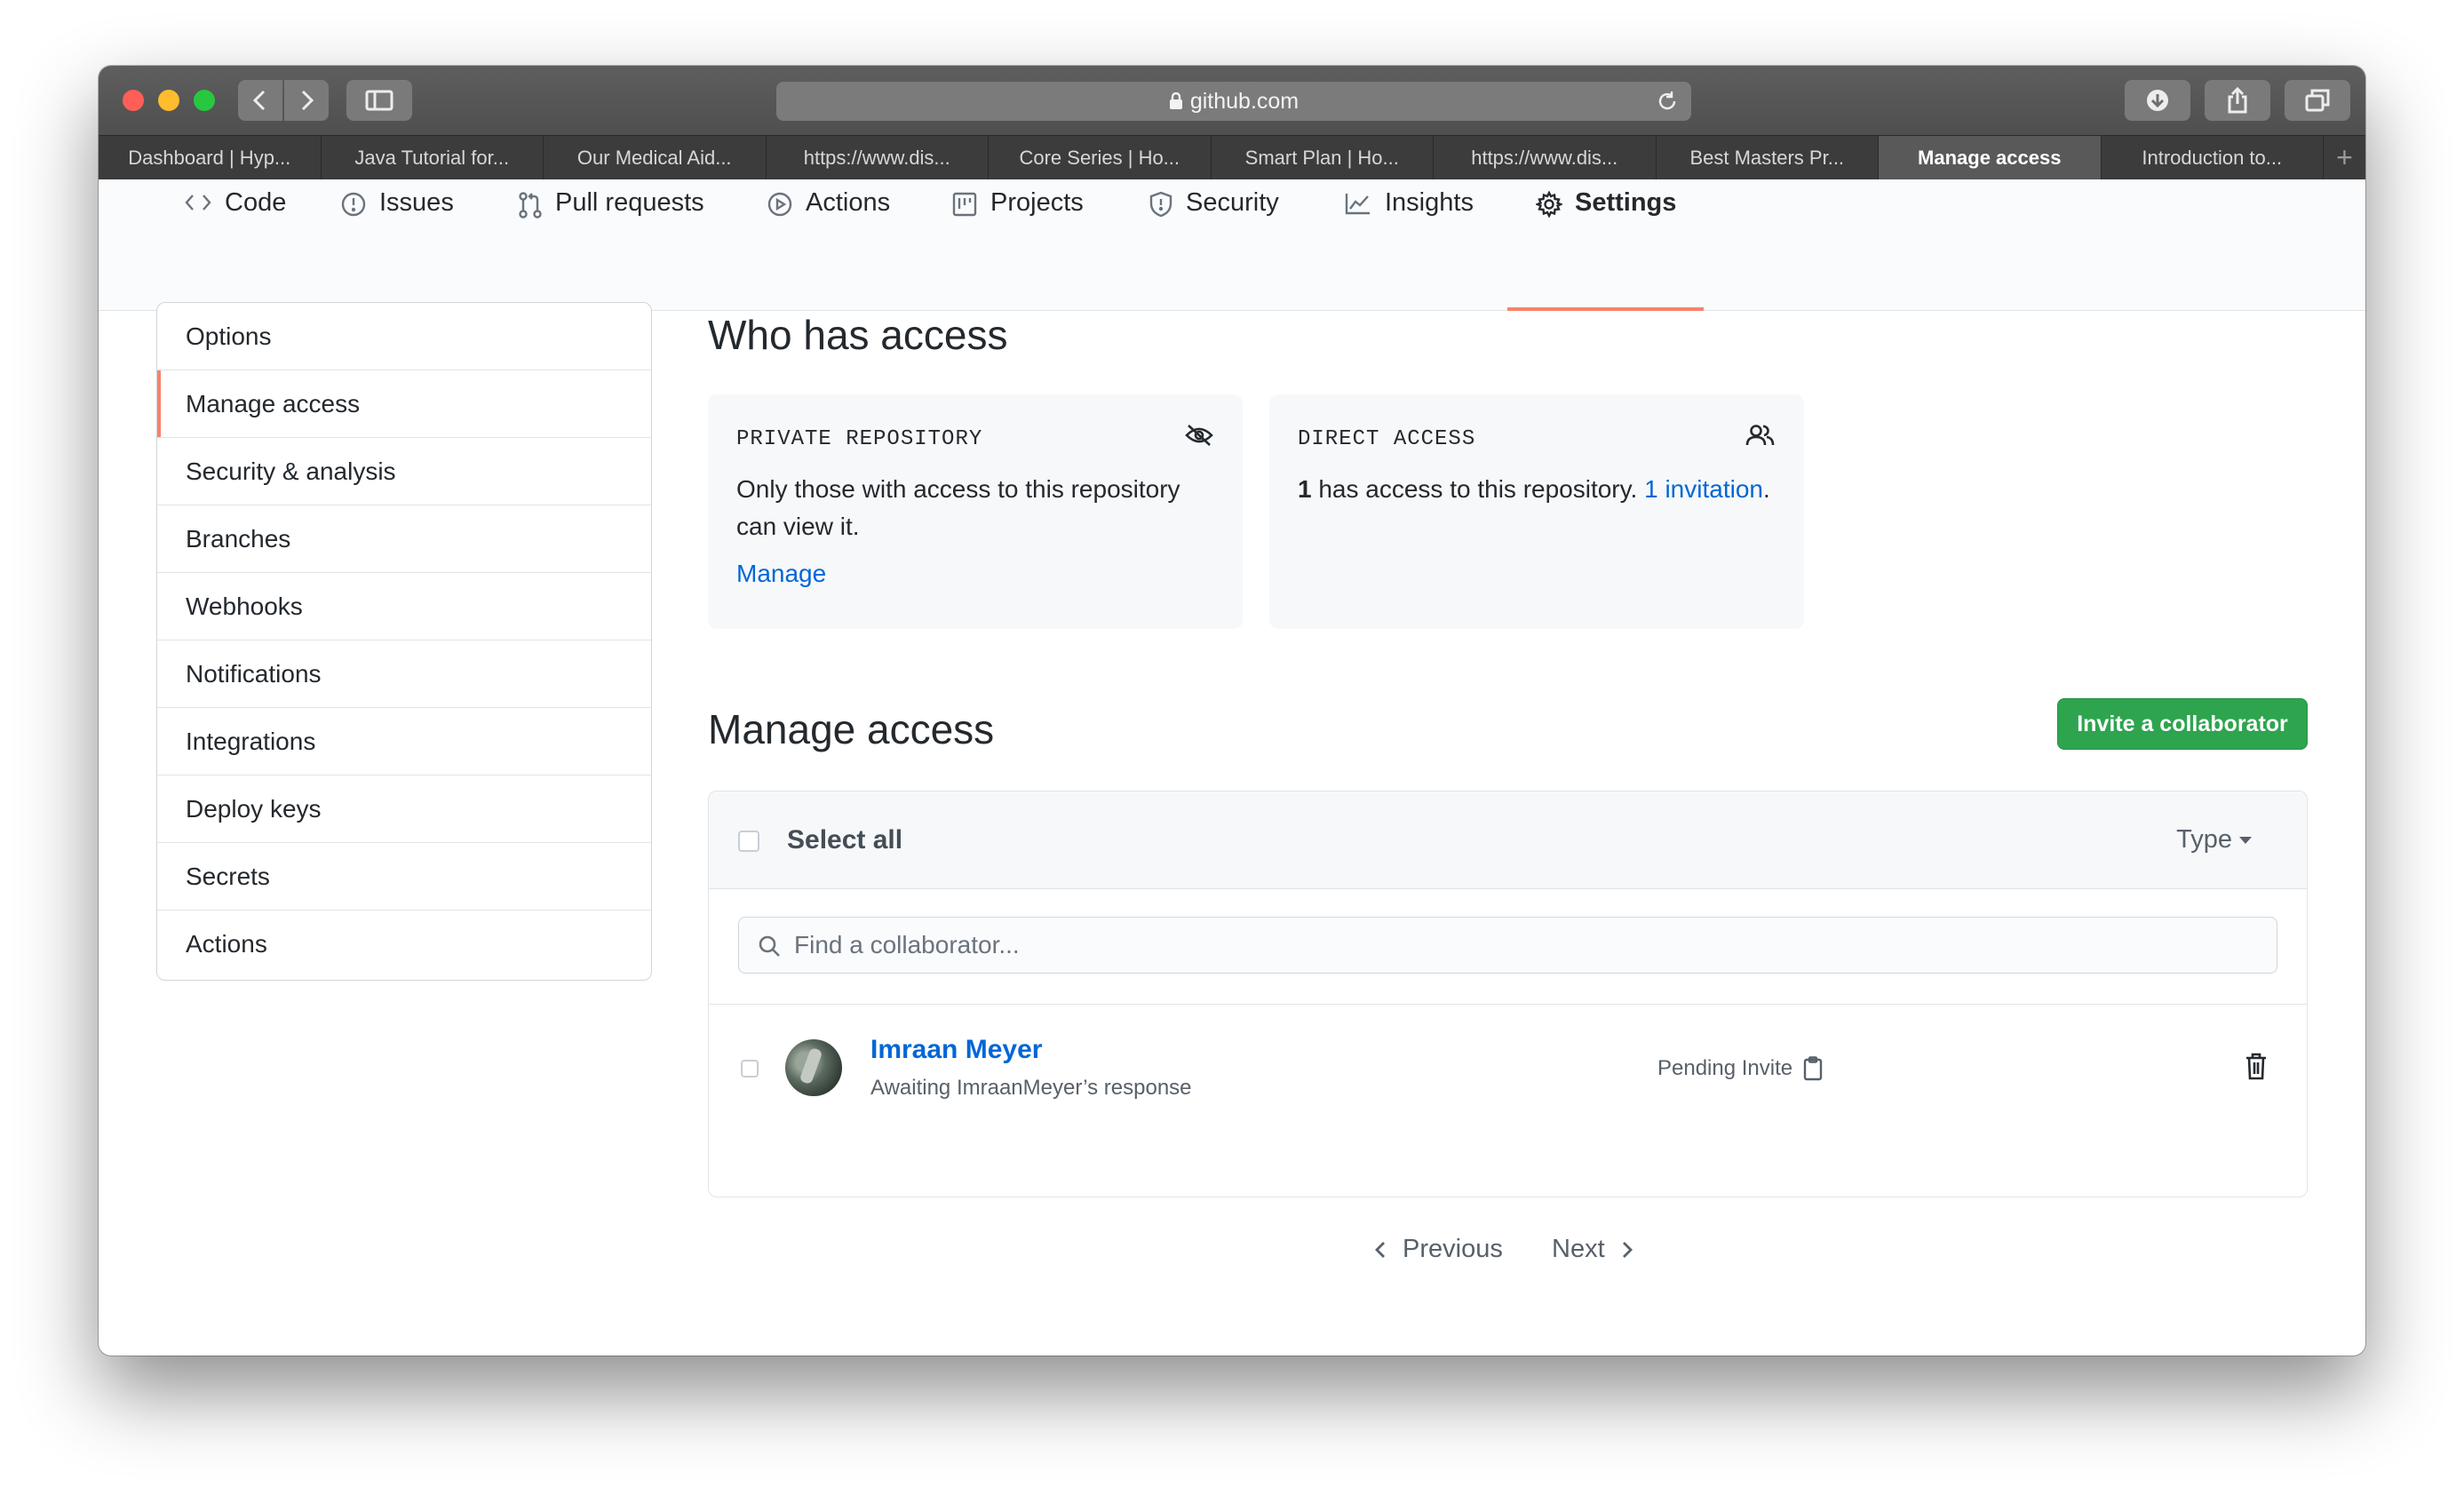  What do you see at coordinates (1626, 203) in the screenshot?
I see `tab-label: Settings` at bounding box center [1626, 203].